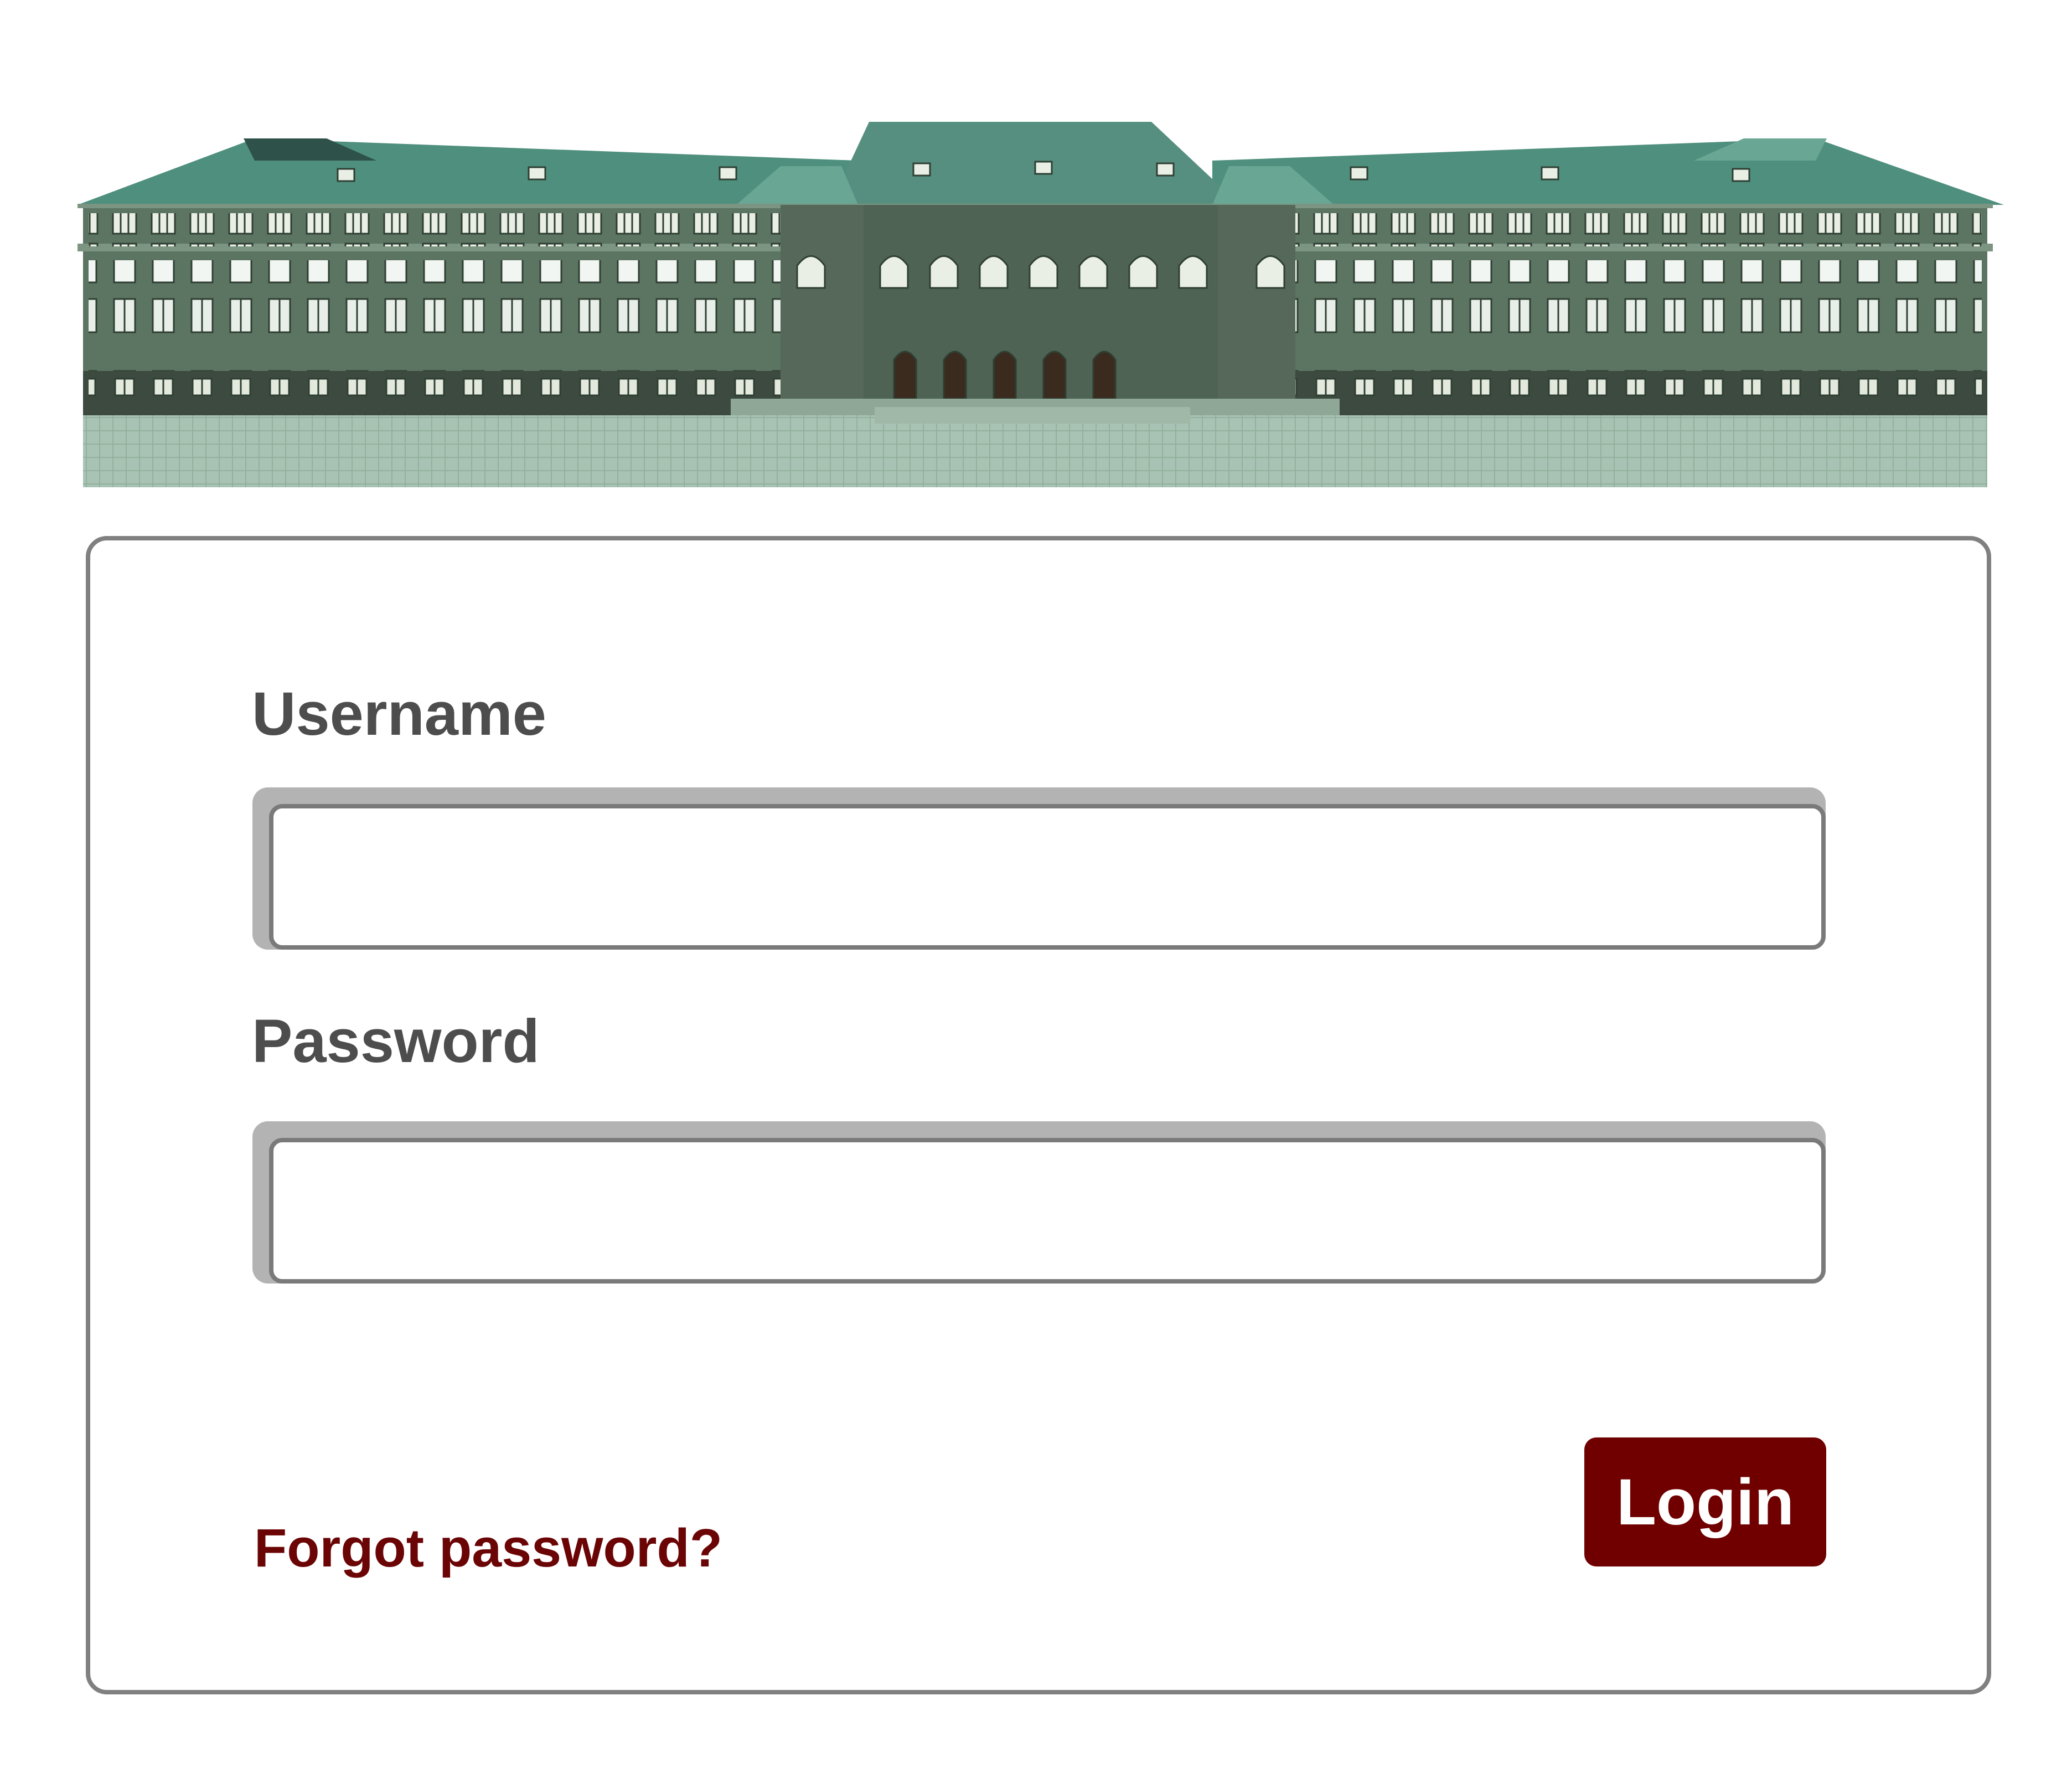 This screenshot has height=1778, width=2072. I want to click on password-input, so click(1047, 1211).